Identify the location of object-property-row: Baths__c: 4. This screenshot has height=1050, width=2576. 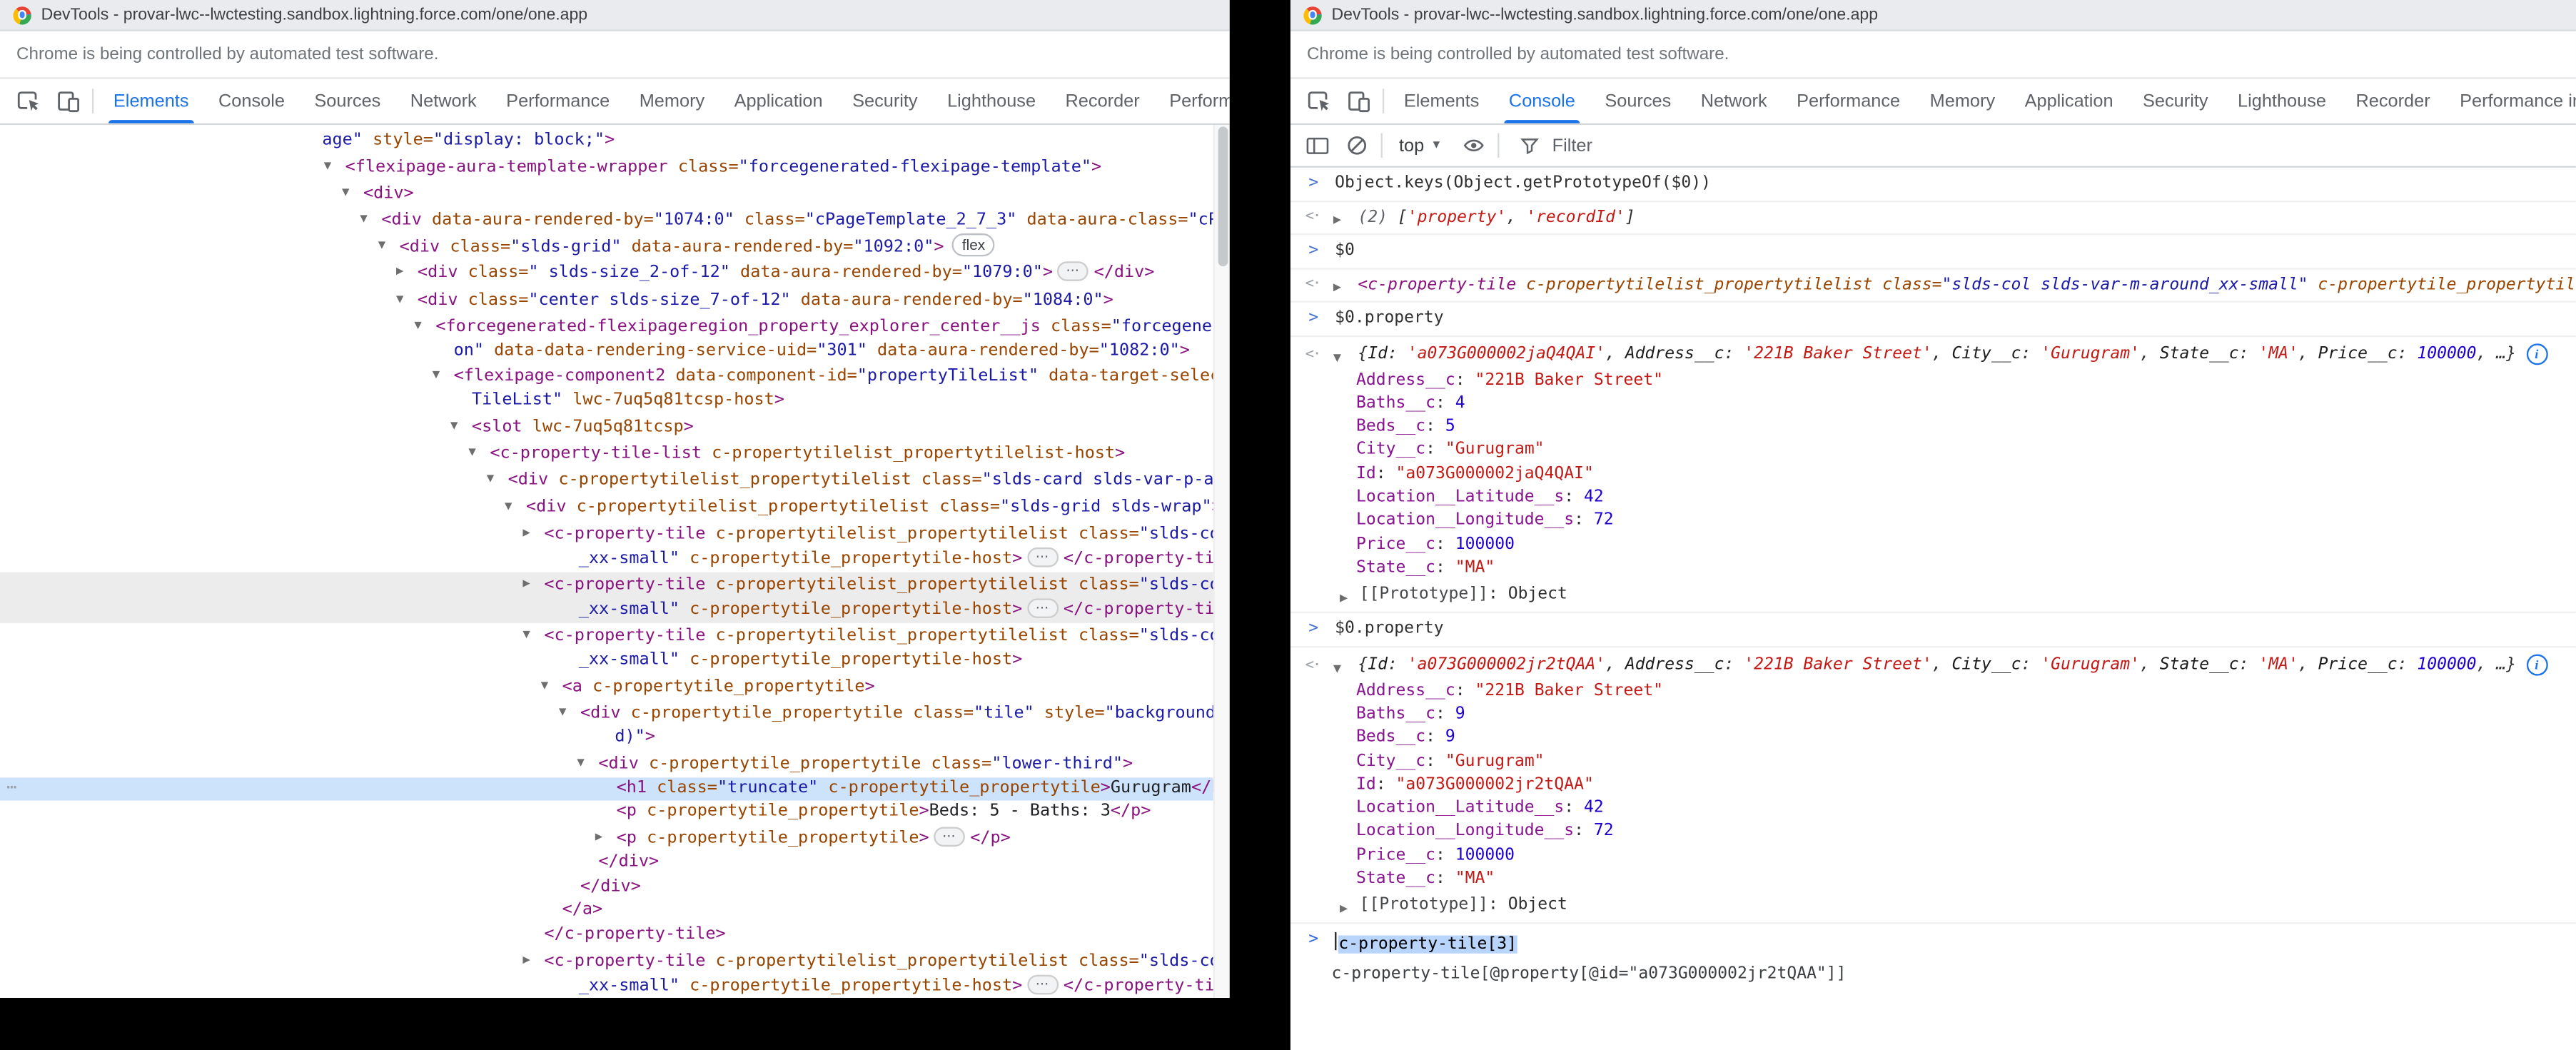
(1966, 405).